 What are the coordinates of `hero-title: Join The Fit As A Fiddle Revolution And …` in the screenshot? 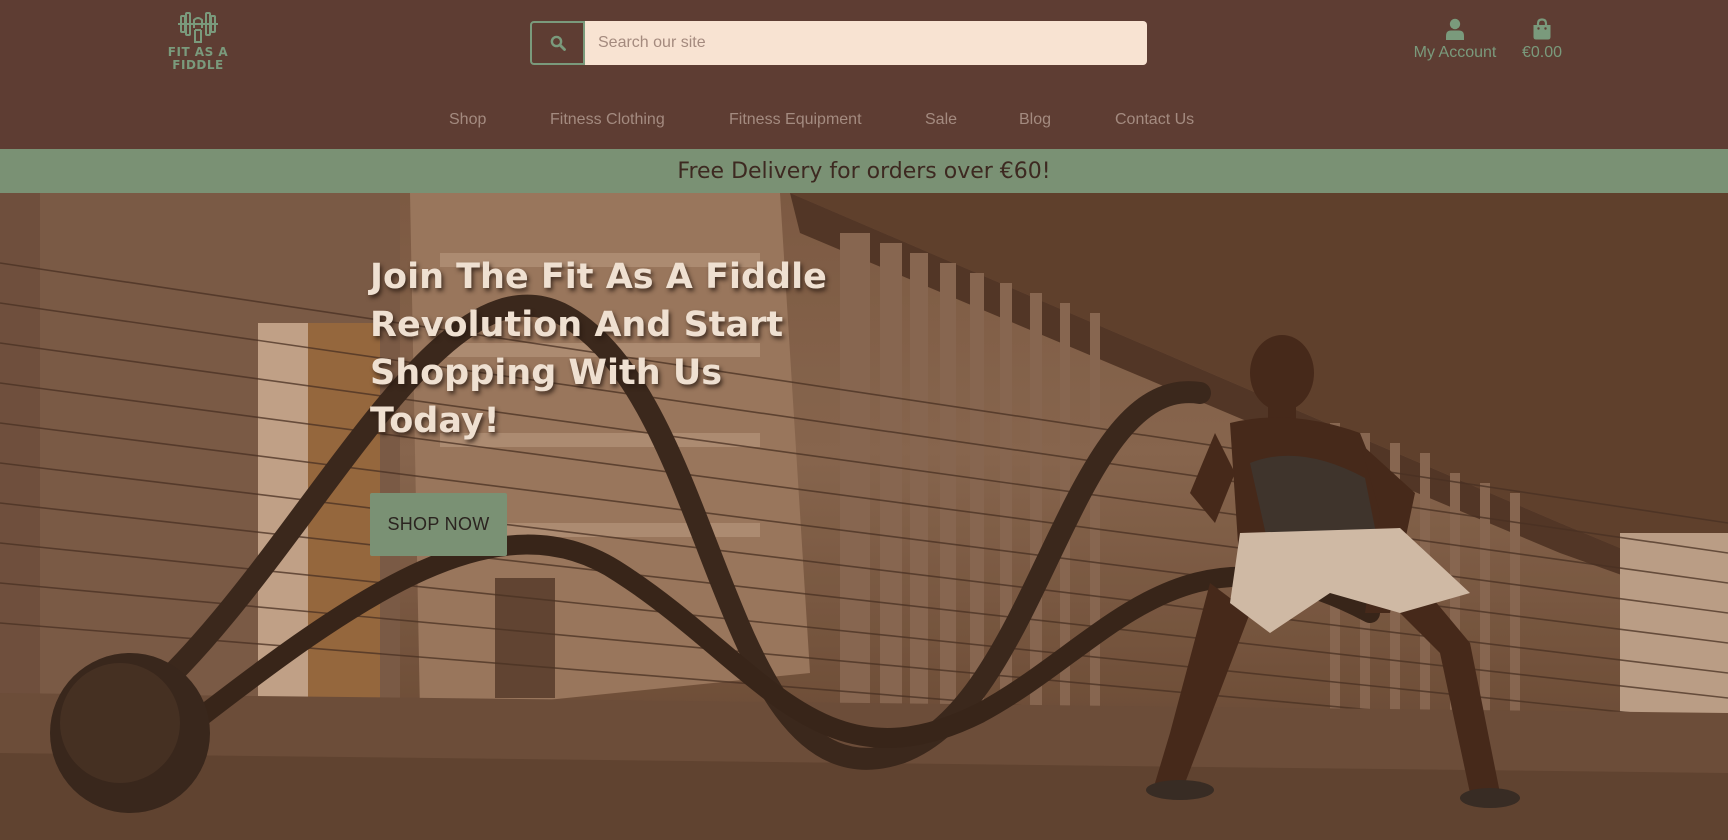 It's located at (598, 349).